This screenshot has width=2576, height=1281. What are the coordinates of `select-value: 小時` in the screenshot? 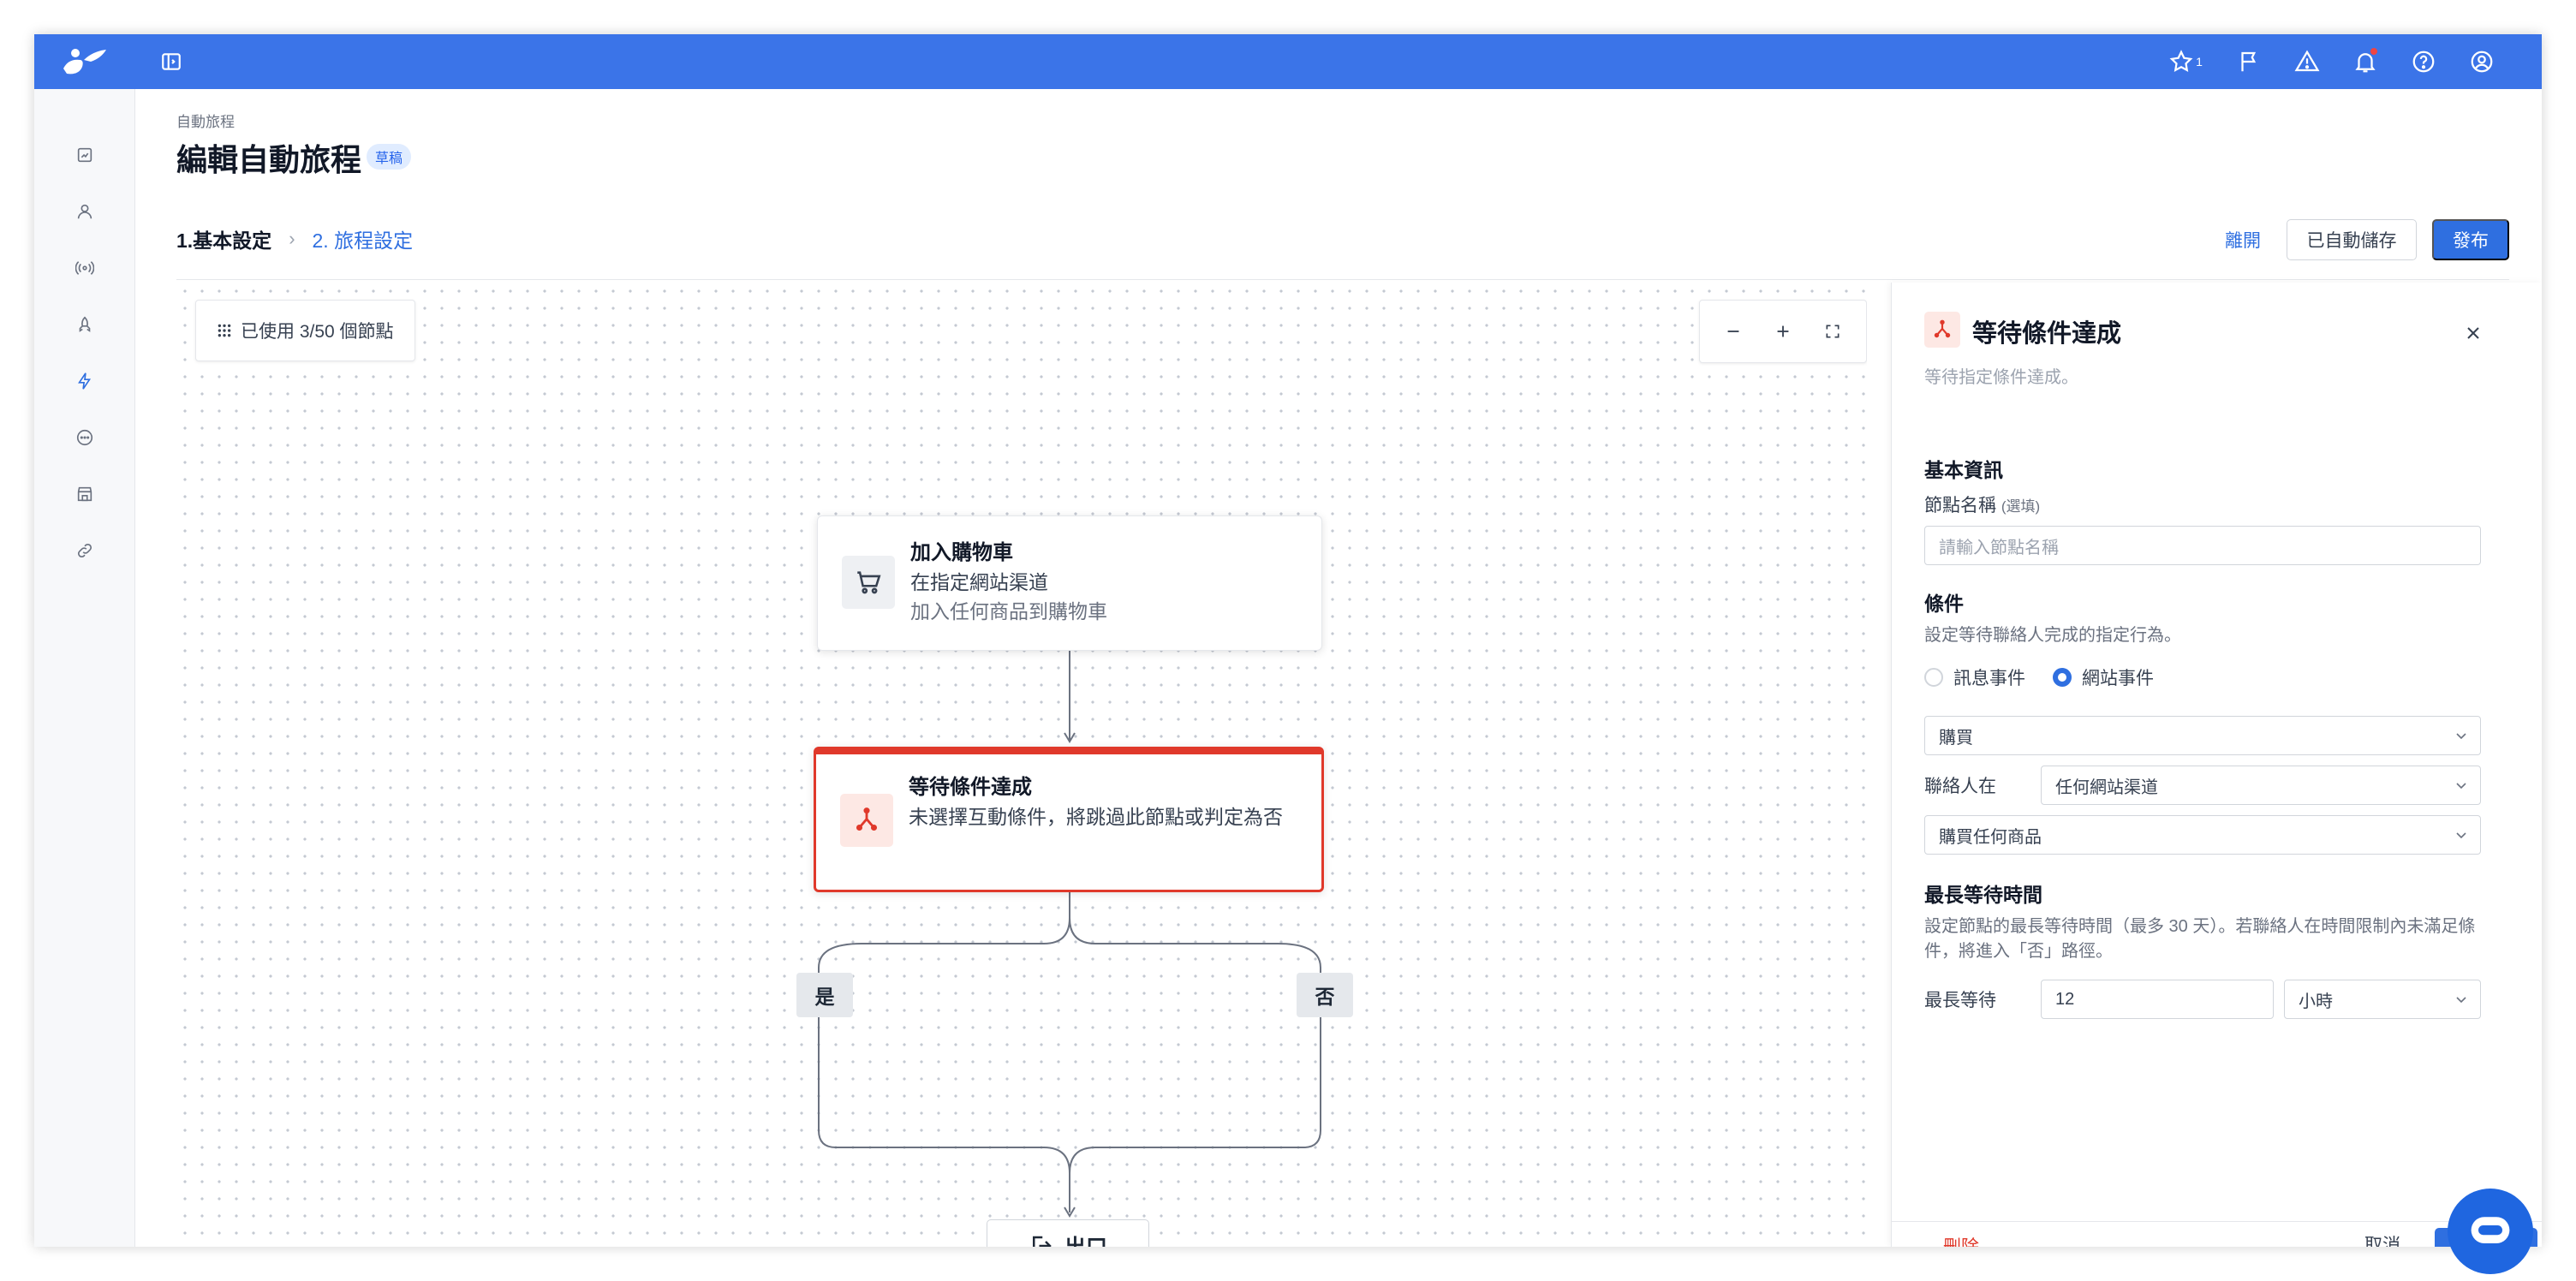 It's located at (2316, 1001).